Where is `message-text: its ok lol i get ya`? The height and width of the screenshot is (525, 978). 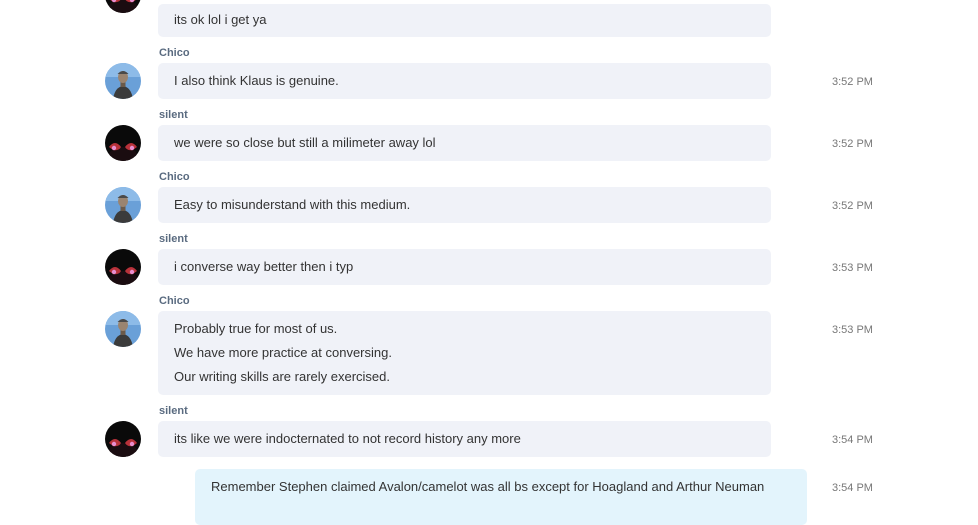
message-text: its ok lol i get ya is located at coordinates (220, 19).